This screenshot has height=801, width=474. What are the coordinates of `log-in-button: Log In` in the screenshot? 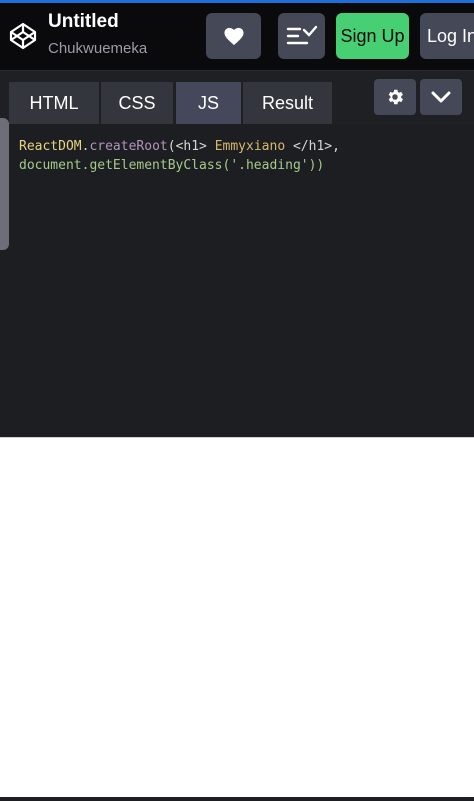 It's located at (447, 36).